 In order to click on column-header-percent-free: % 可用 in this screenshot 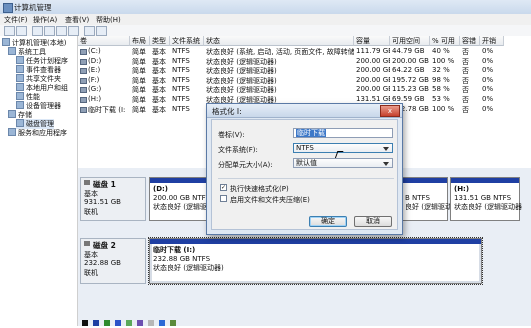, I will do `click(445, 41)`.